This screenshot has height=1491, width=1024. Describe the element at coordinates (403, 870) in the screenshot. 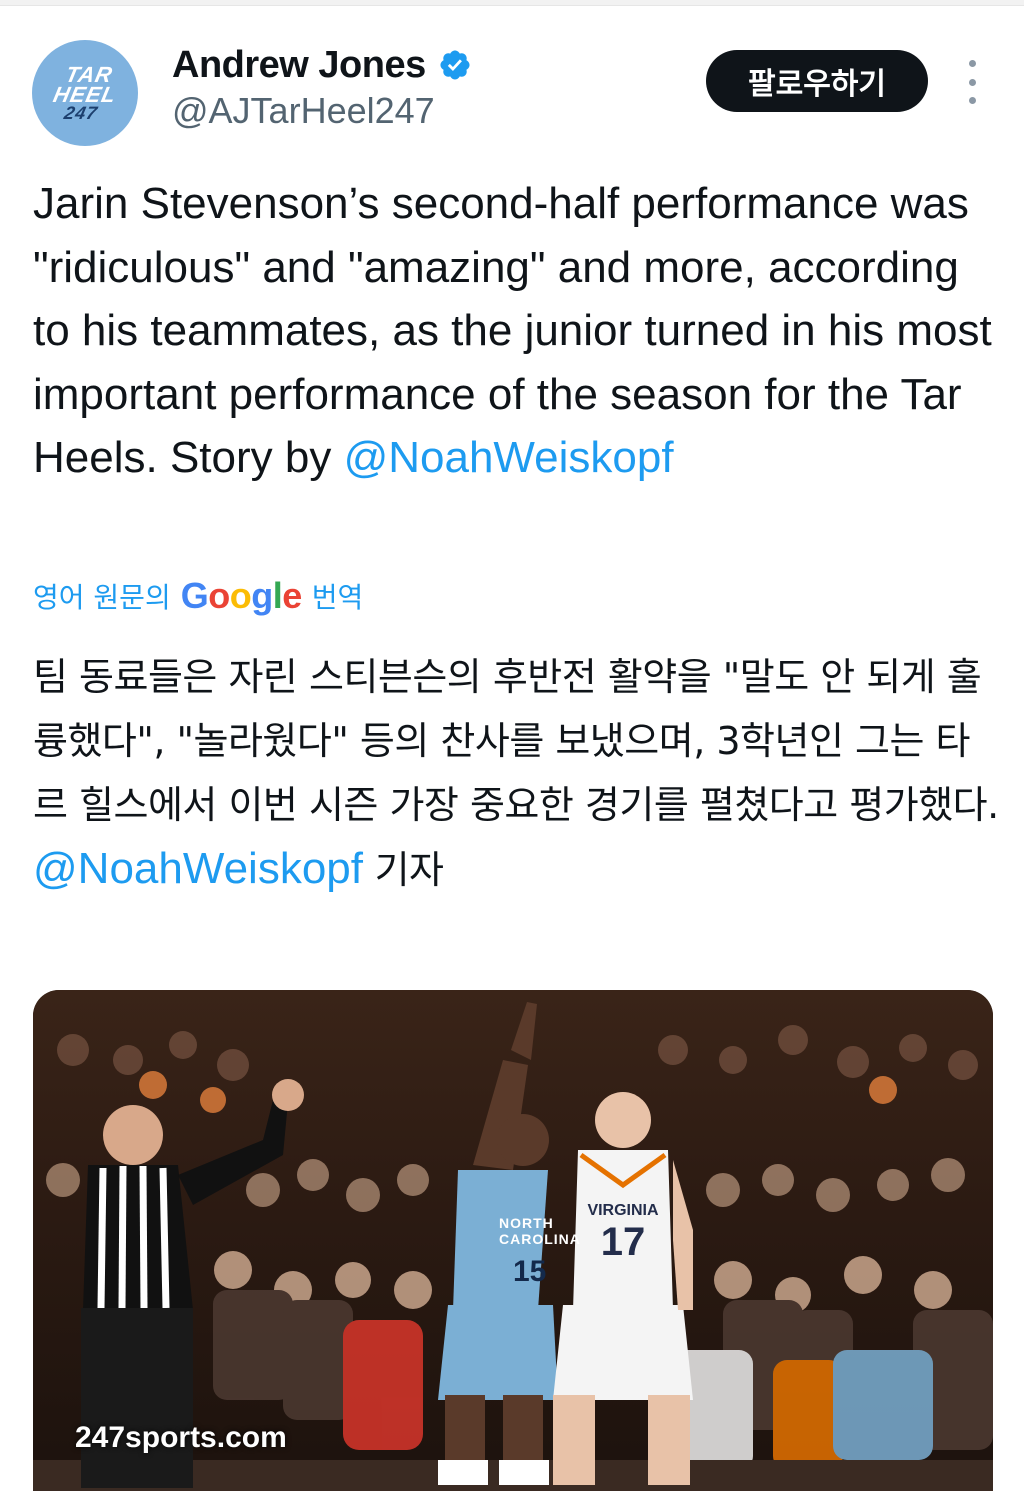

I see `translated-suffix: 기자` at that location.